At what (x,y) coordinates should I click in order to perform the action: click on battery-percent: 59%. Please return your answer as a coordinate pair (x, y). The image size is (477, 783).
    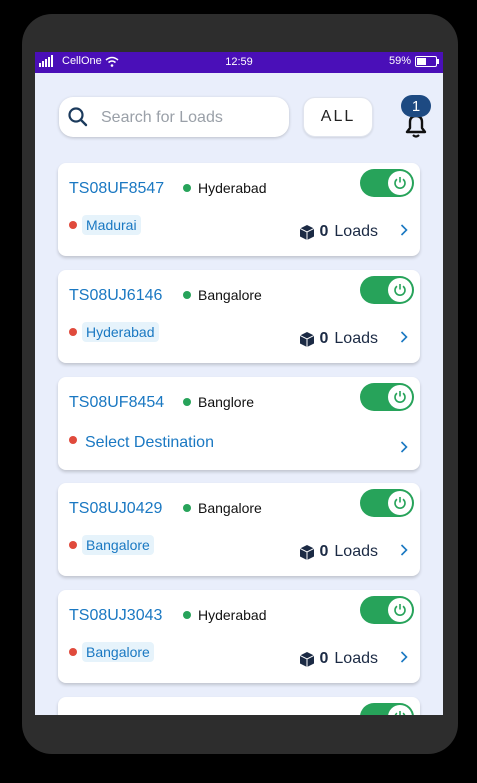
    Looking at the image, I should click on (399, 61).